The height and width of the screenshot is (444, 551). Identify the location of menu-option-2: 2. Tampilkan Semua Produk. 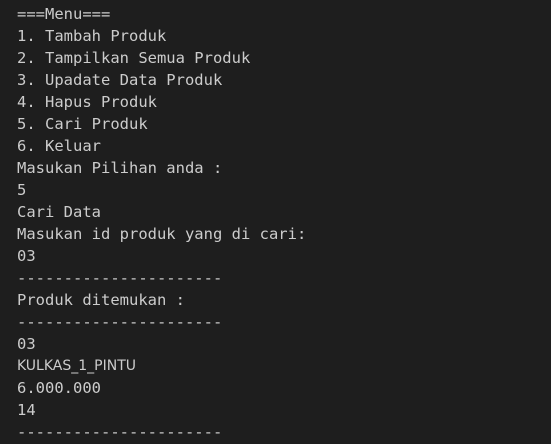
(134, 58).